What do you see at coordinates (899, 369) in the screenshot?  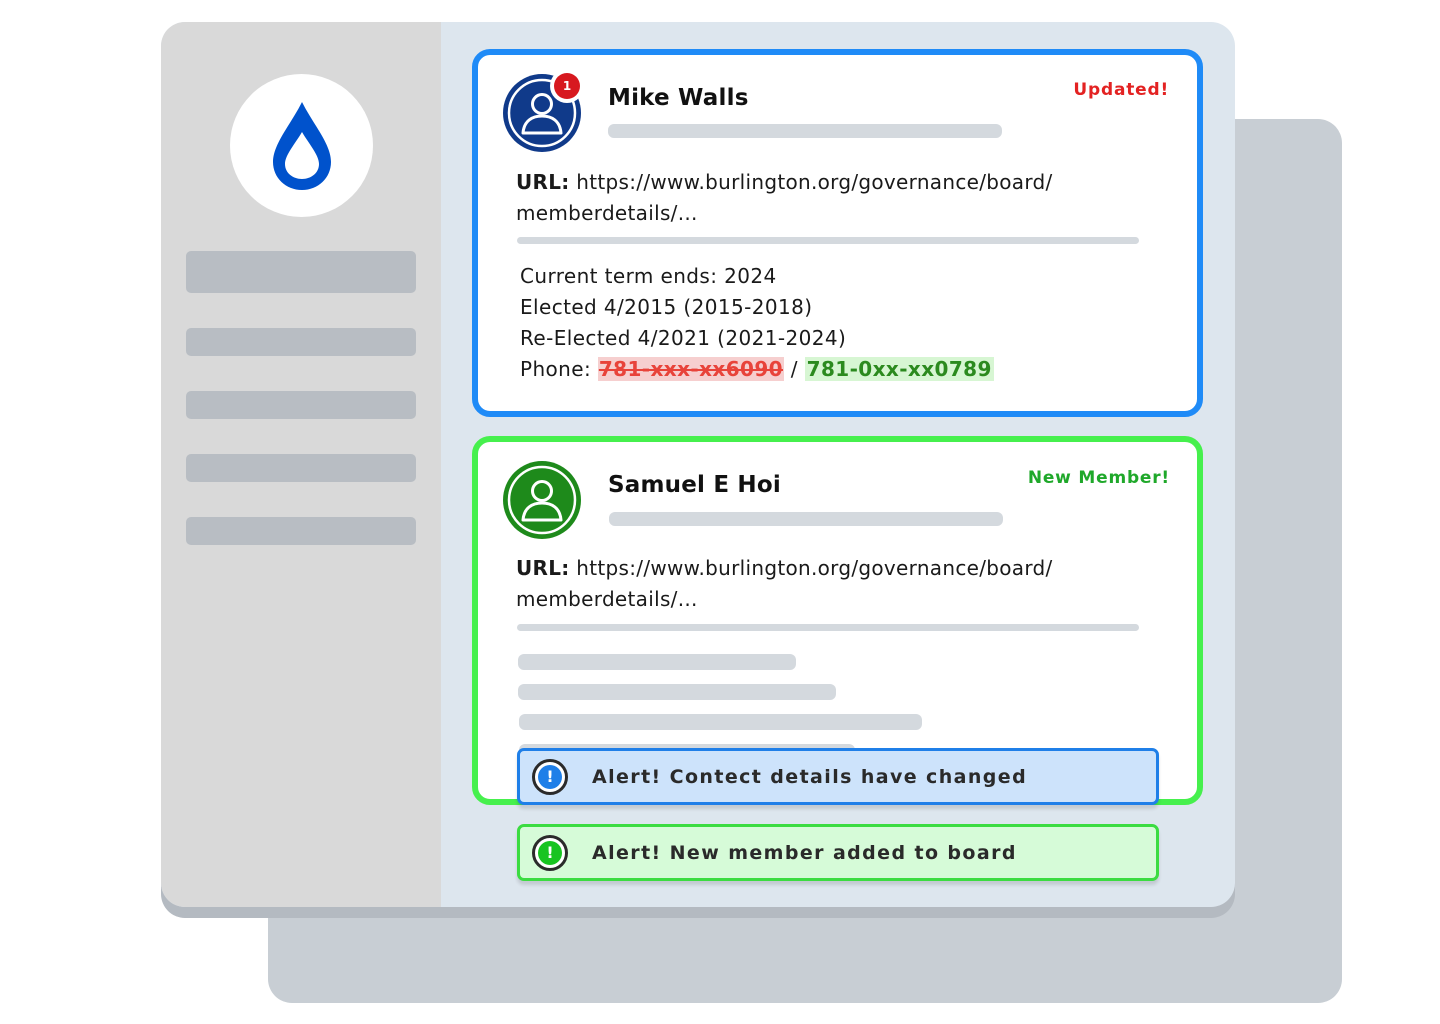 I see `phone-new: 781-0xx-xx0789` at bounding box center [899, 369].